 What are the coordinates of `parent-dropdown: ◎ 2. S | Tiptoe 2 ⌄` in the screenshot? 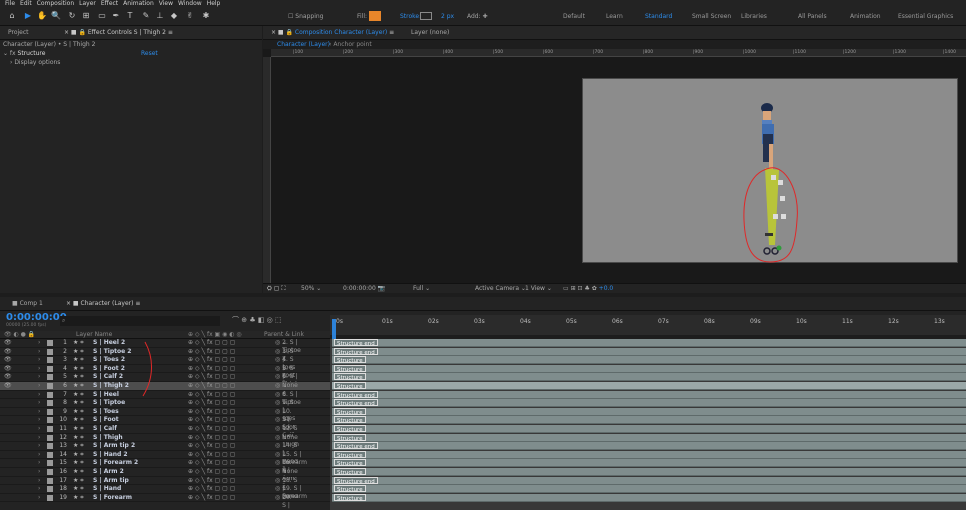 It's located at (288, 350).